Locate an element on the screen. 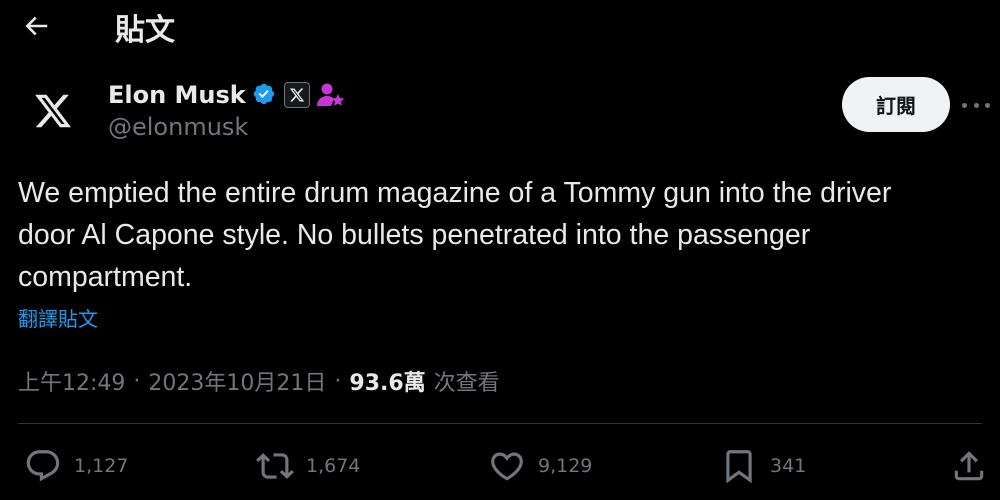 The height and width of the screenshot is (500, 1000). like-button: 9,129 is located at coordinates (540, 466).